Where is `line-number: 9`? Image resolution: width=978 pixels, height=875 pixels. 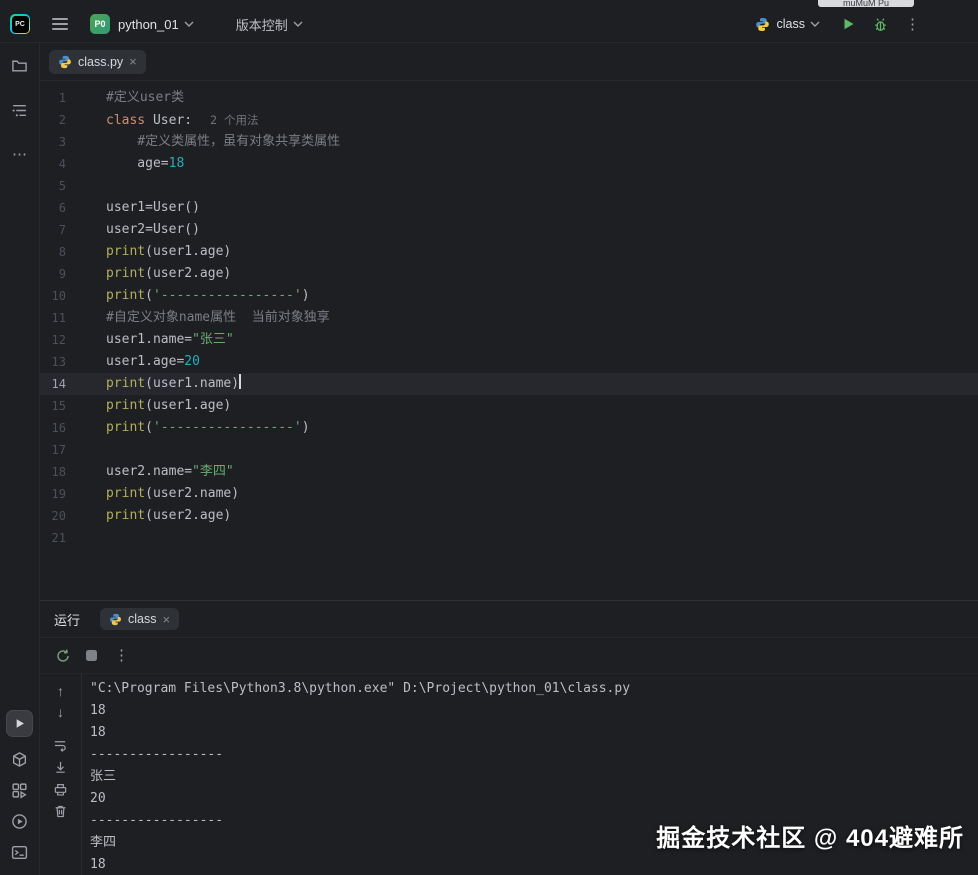 line-number: 9 is located at coordinates (53, 274).